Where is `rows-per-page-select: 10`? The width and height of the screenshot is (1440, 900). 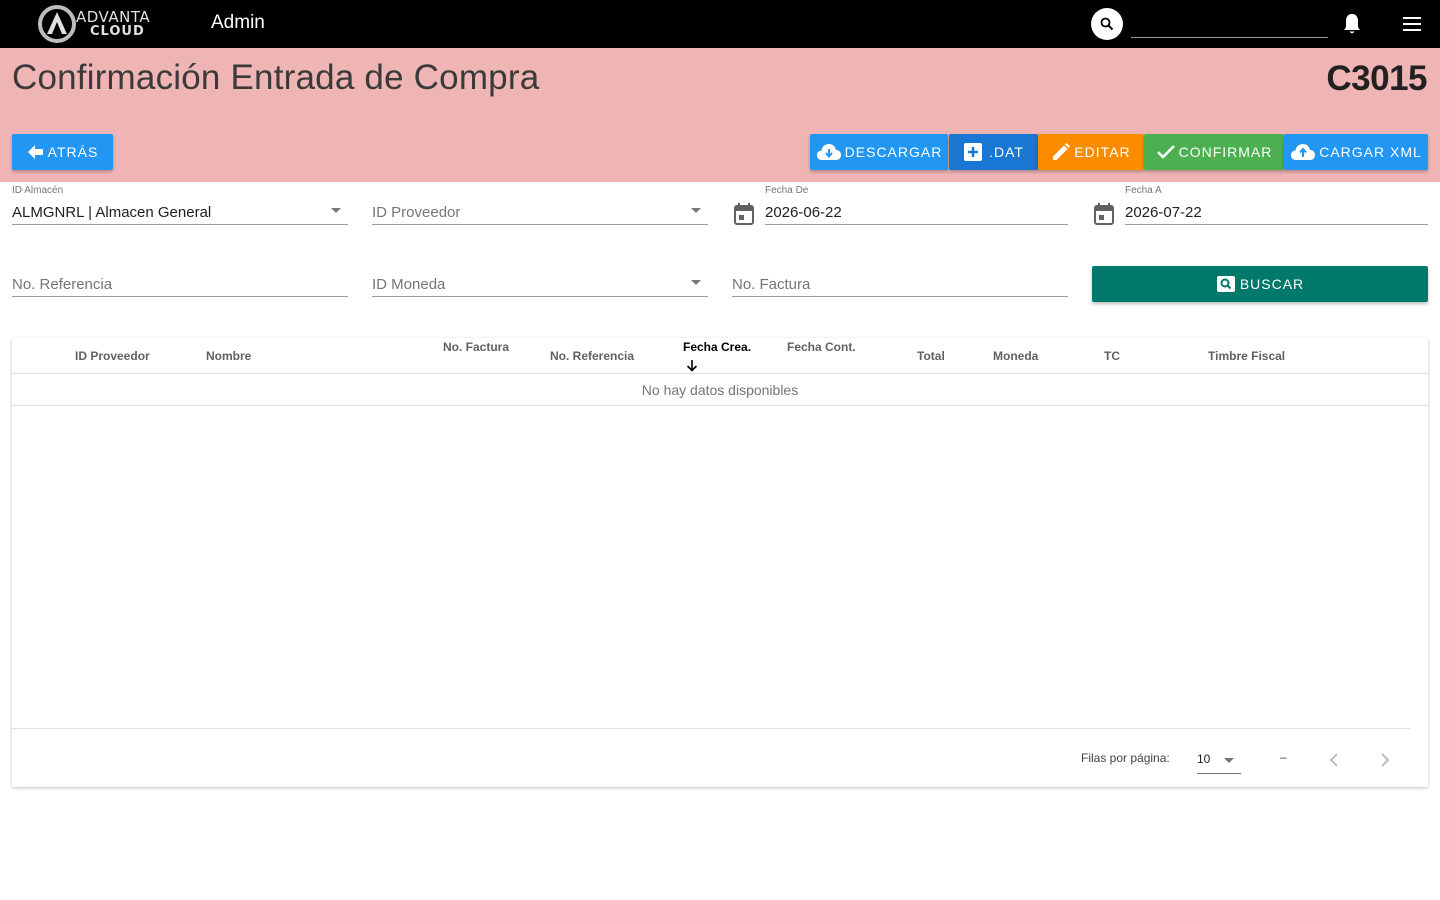 rows-per-page-select: 10 is located at coordinates (1219, 760).